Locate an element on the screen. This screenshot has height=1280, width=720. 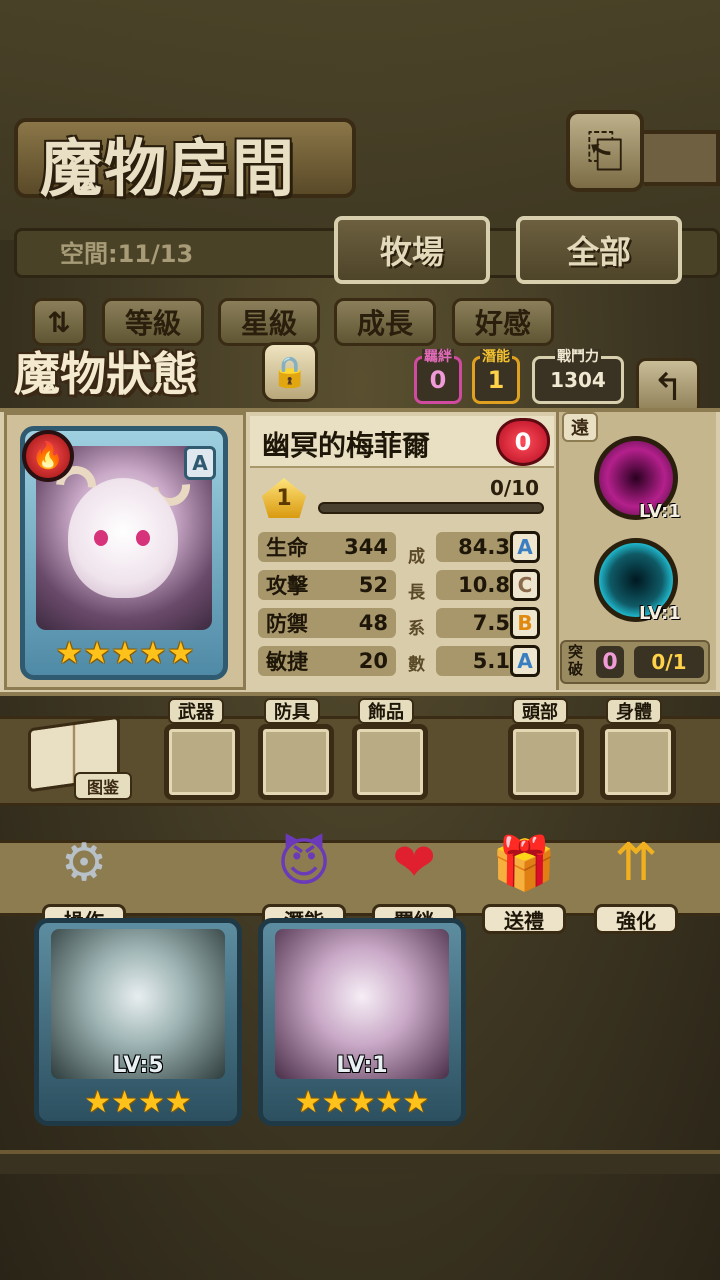
roster-level: LV:1 is located at coordinates (362, 1065).